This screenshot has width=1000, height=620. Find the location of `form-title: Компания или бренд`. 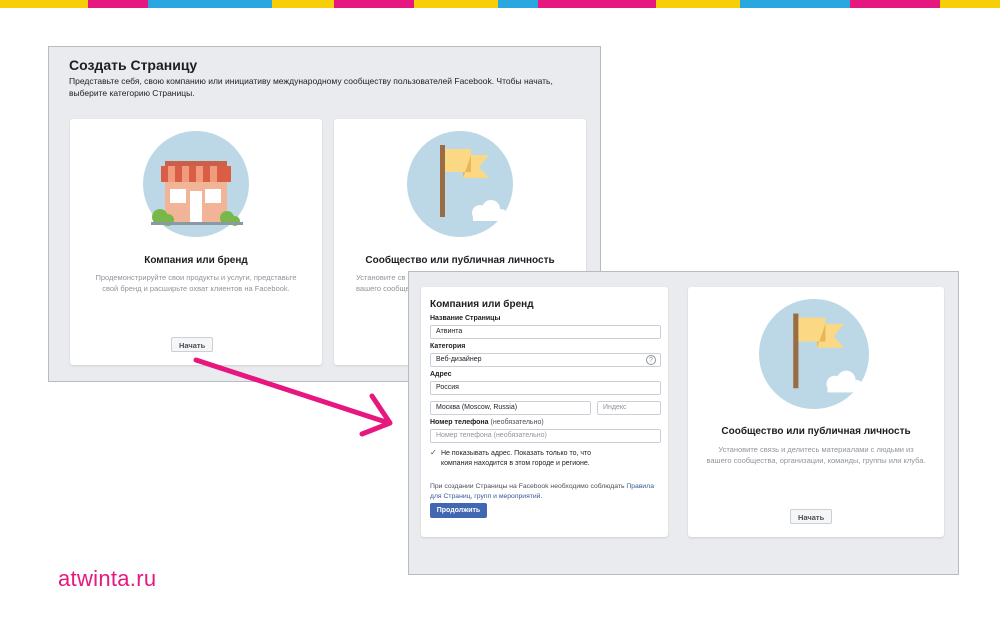

form-title: Компания или бренд is located at coordinates (482, 304).